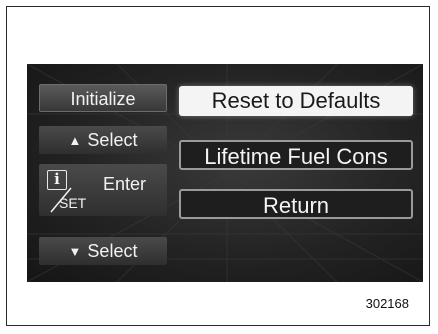 The image size is (438, 334). I want to click on return-label: Return, so click(296, 205).